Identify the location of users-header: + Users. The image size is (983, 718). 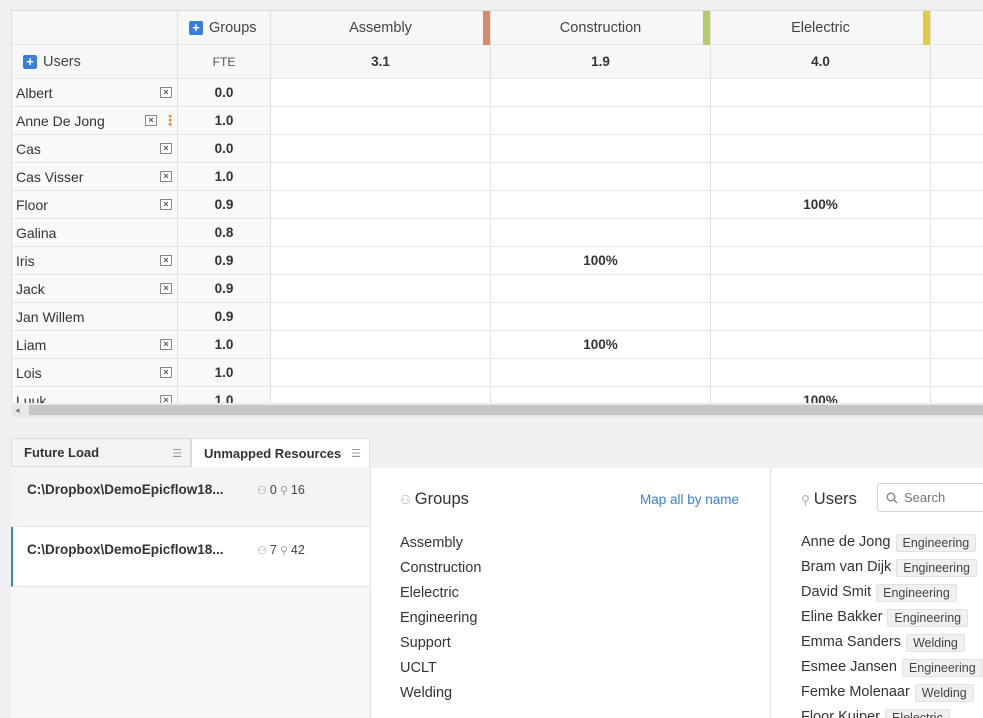
(95, 62).